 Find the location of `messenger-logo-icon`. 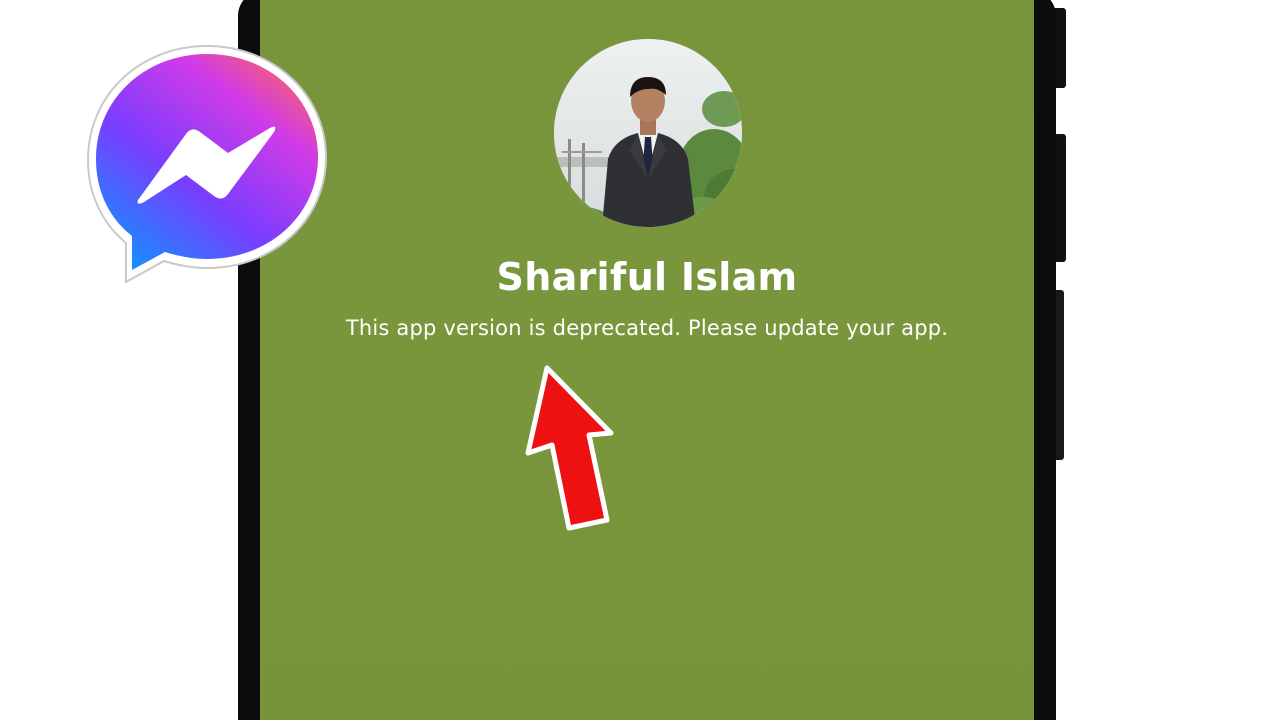

messenger-logo-icon is located at coordinates (207, 164).